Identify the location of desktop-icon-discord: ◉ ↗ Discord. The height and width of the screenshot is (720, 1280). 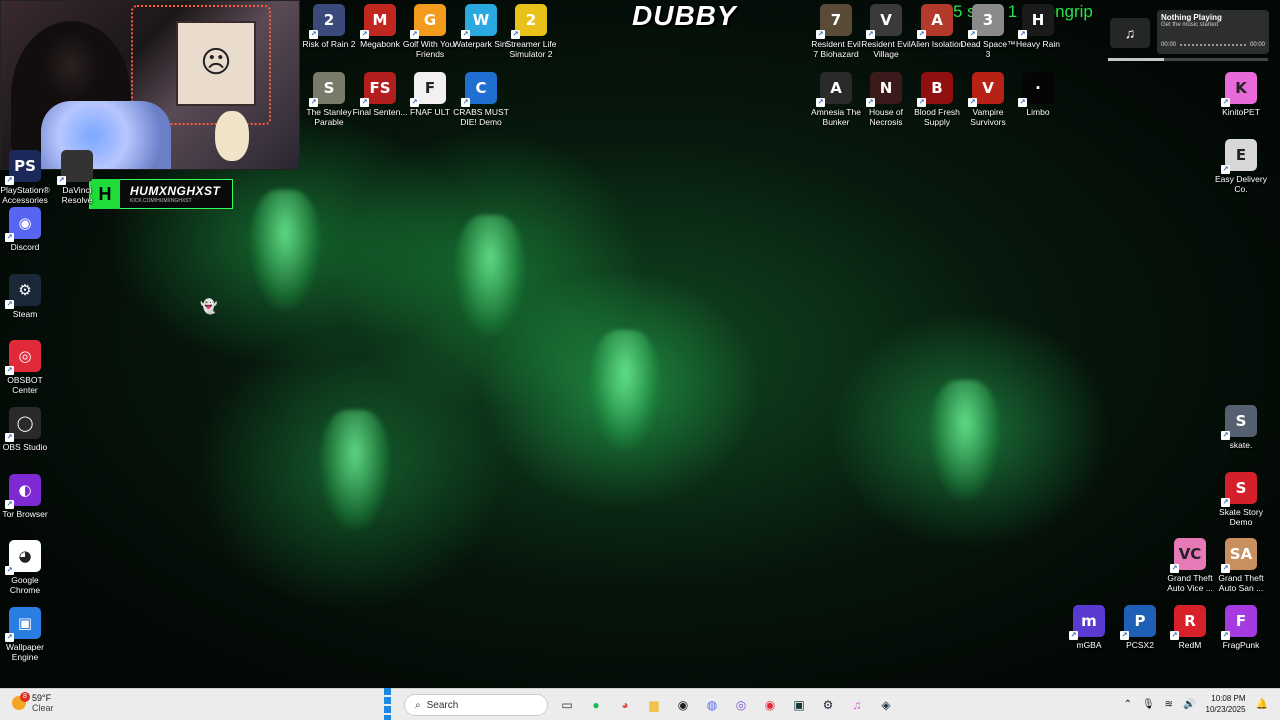
(26, 229).